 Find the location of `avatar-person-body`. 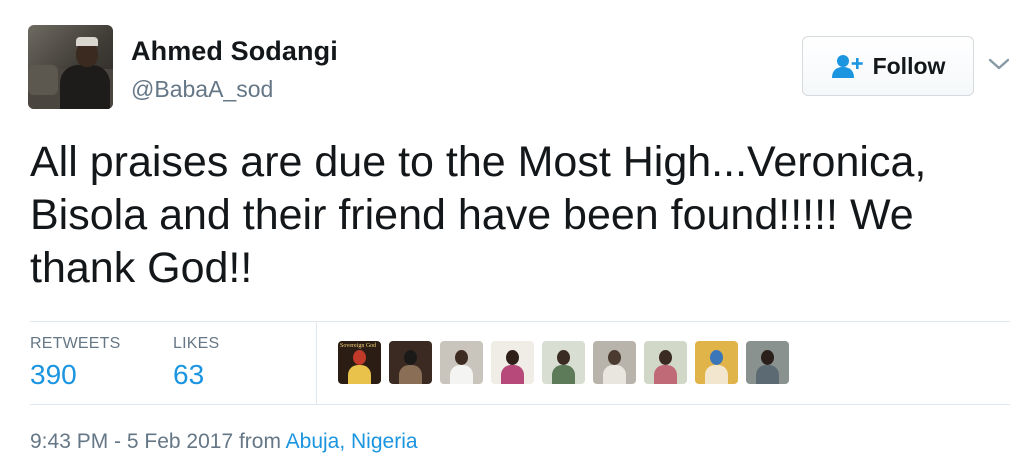

avatar-person-body is located at coordinates (85, 87).